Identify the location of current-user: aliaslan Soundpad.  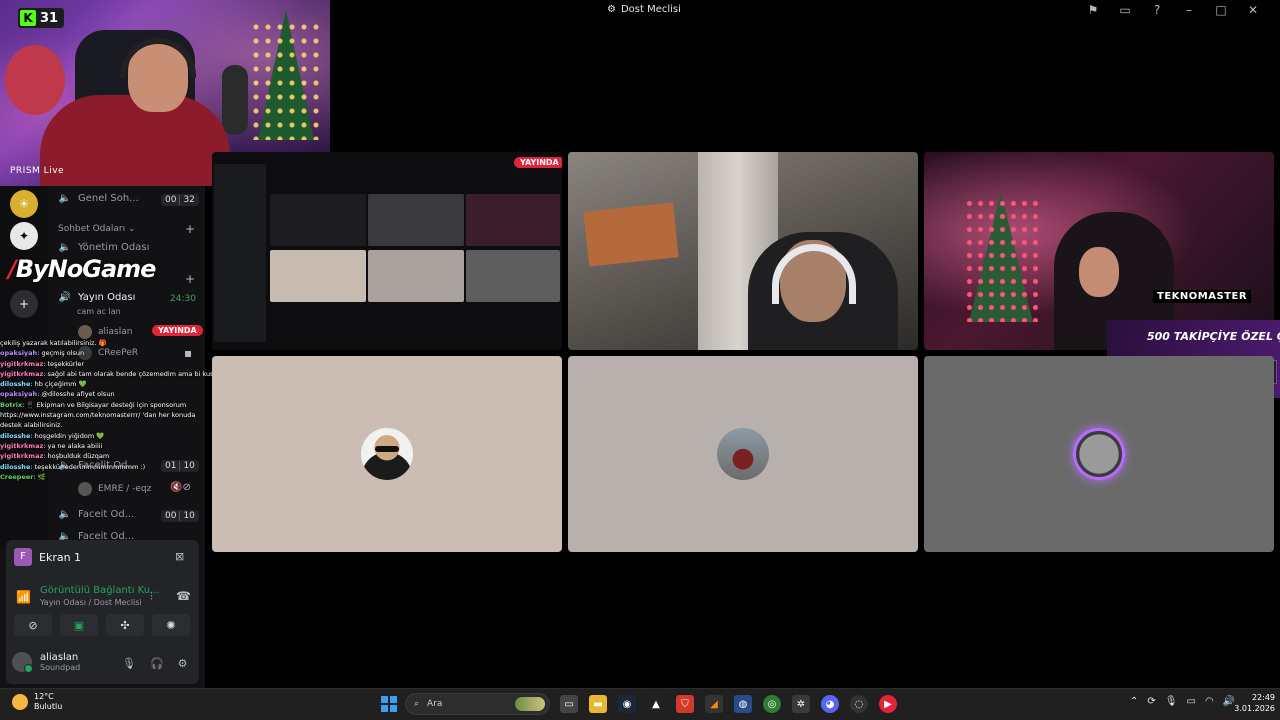
(46, 662).